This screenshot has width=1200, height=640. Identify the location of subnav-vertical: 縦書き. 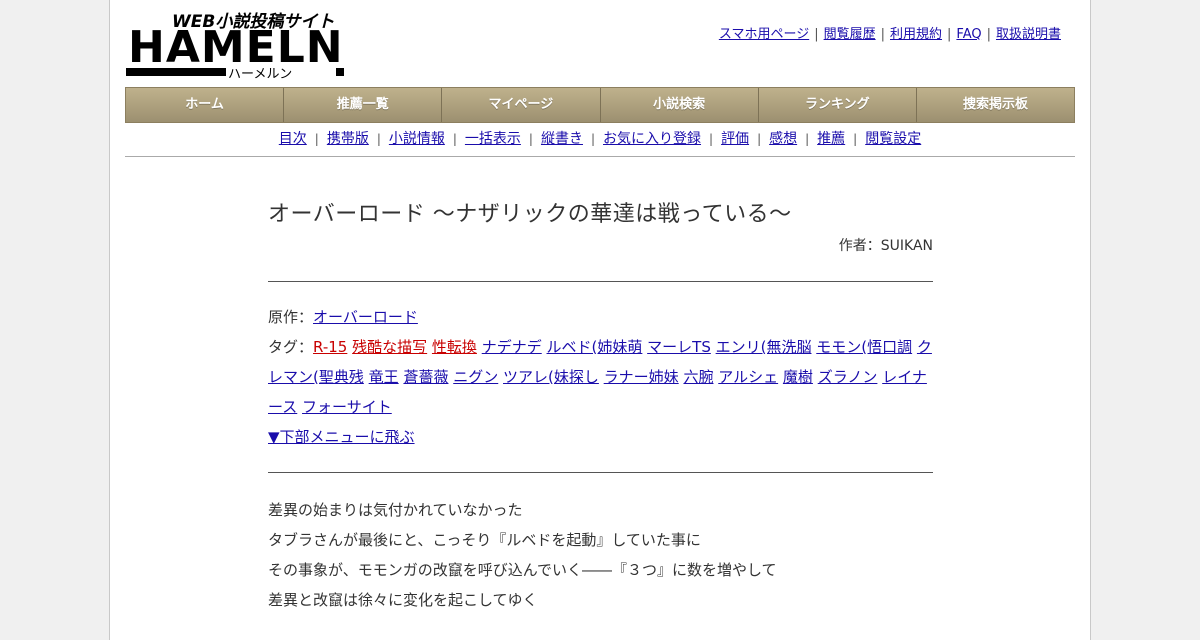
(562, 139).